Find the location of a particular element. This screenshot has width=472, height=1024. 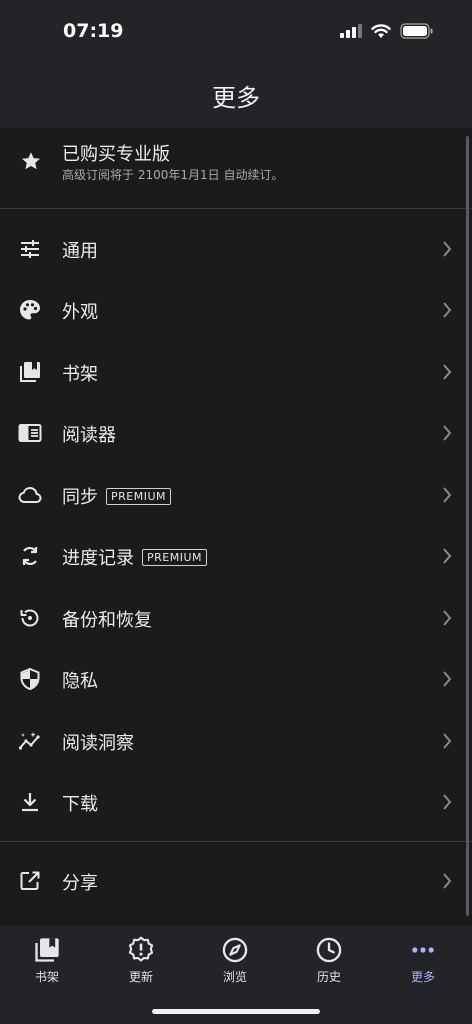

cloud-icon is located at coordinates (30, 494).